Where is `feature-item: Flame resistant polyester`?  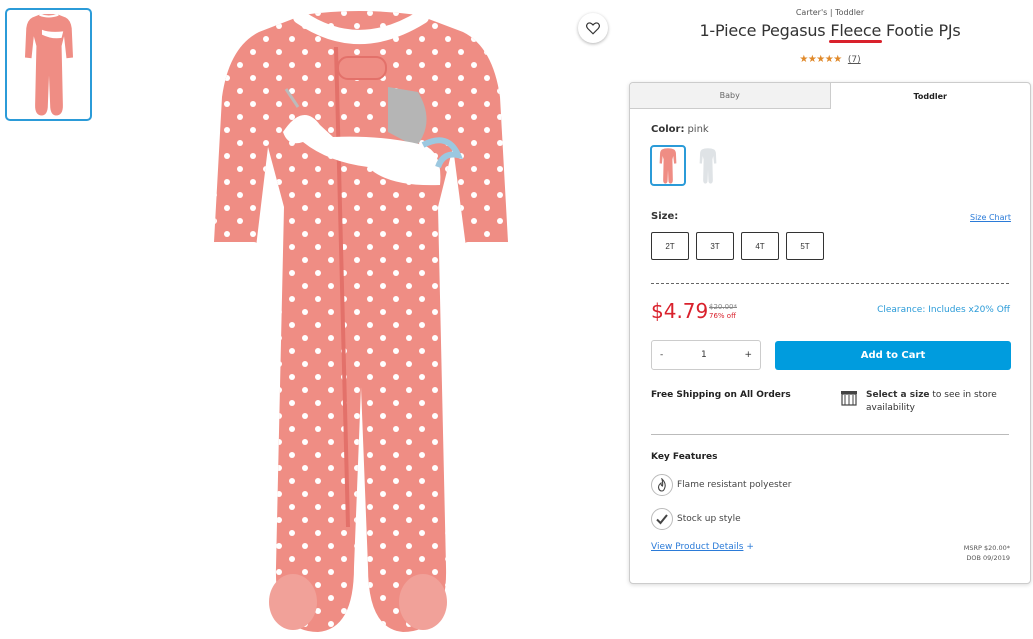 feature-item: Flame resistant polyester is located at coordinates (721, 485).